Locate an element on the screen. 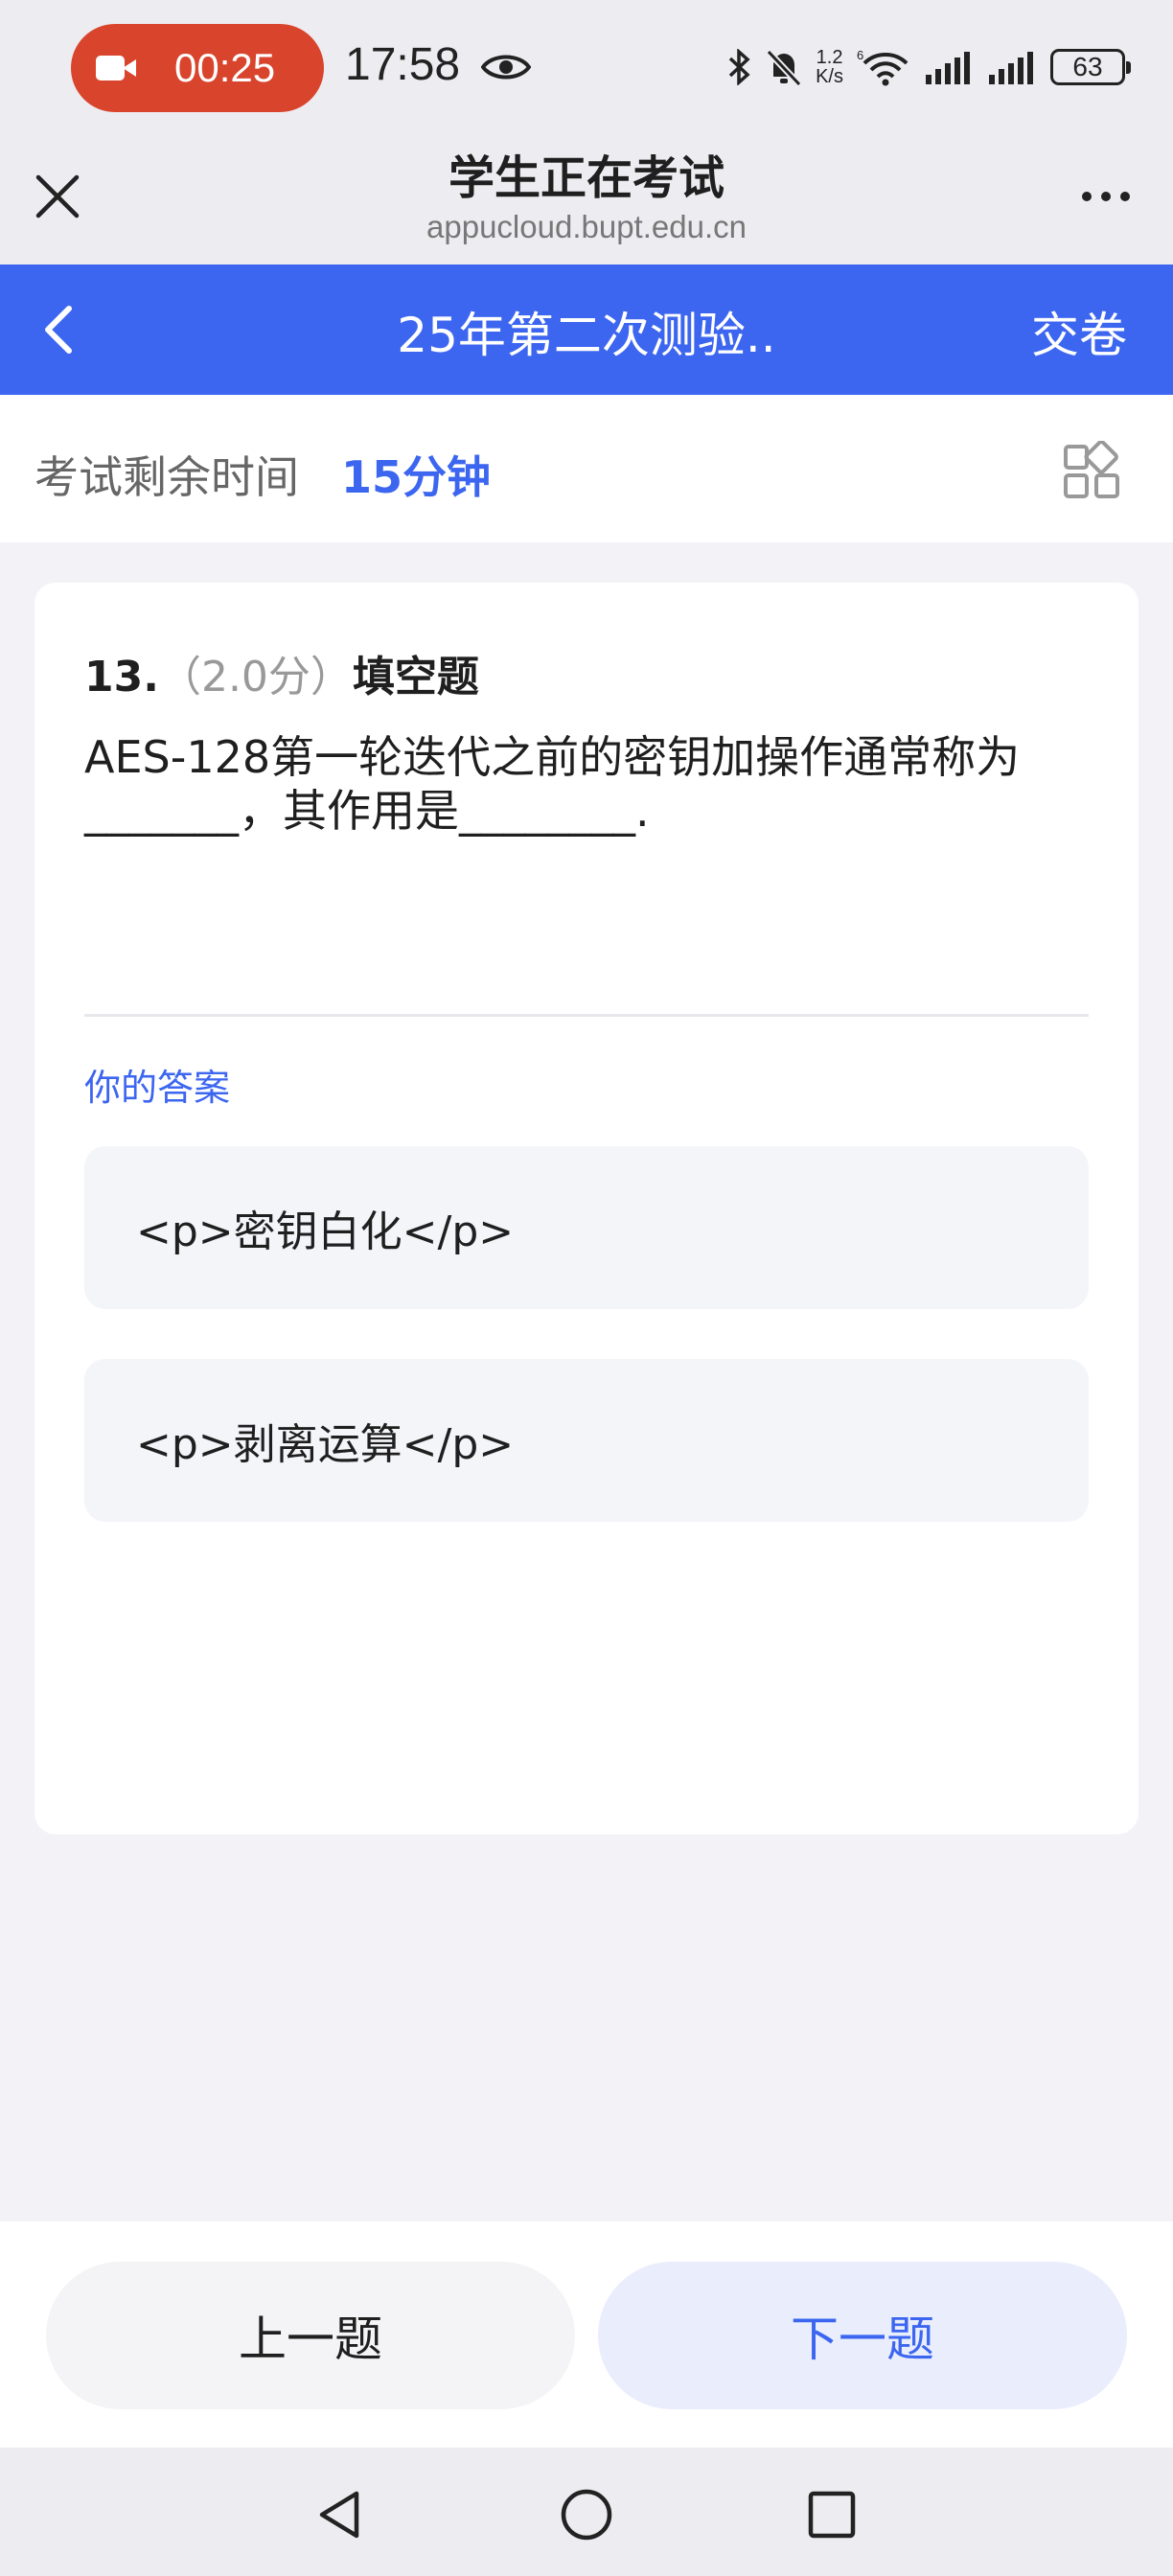  bell-muted-icon is located at coordinates (784, 67).